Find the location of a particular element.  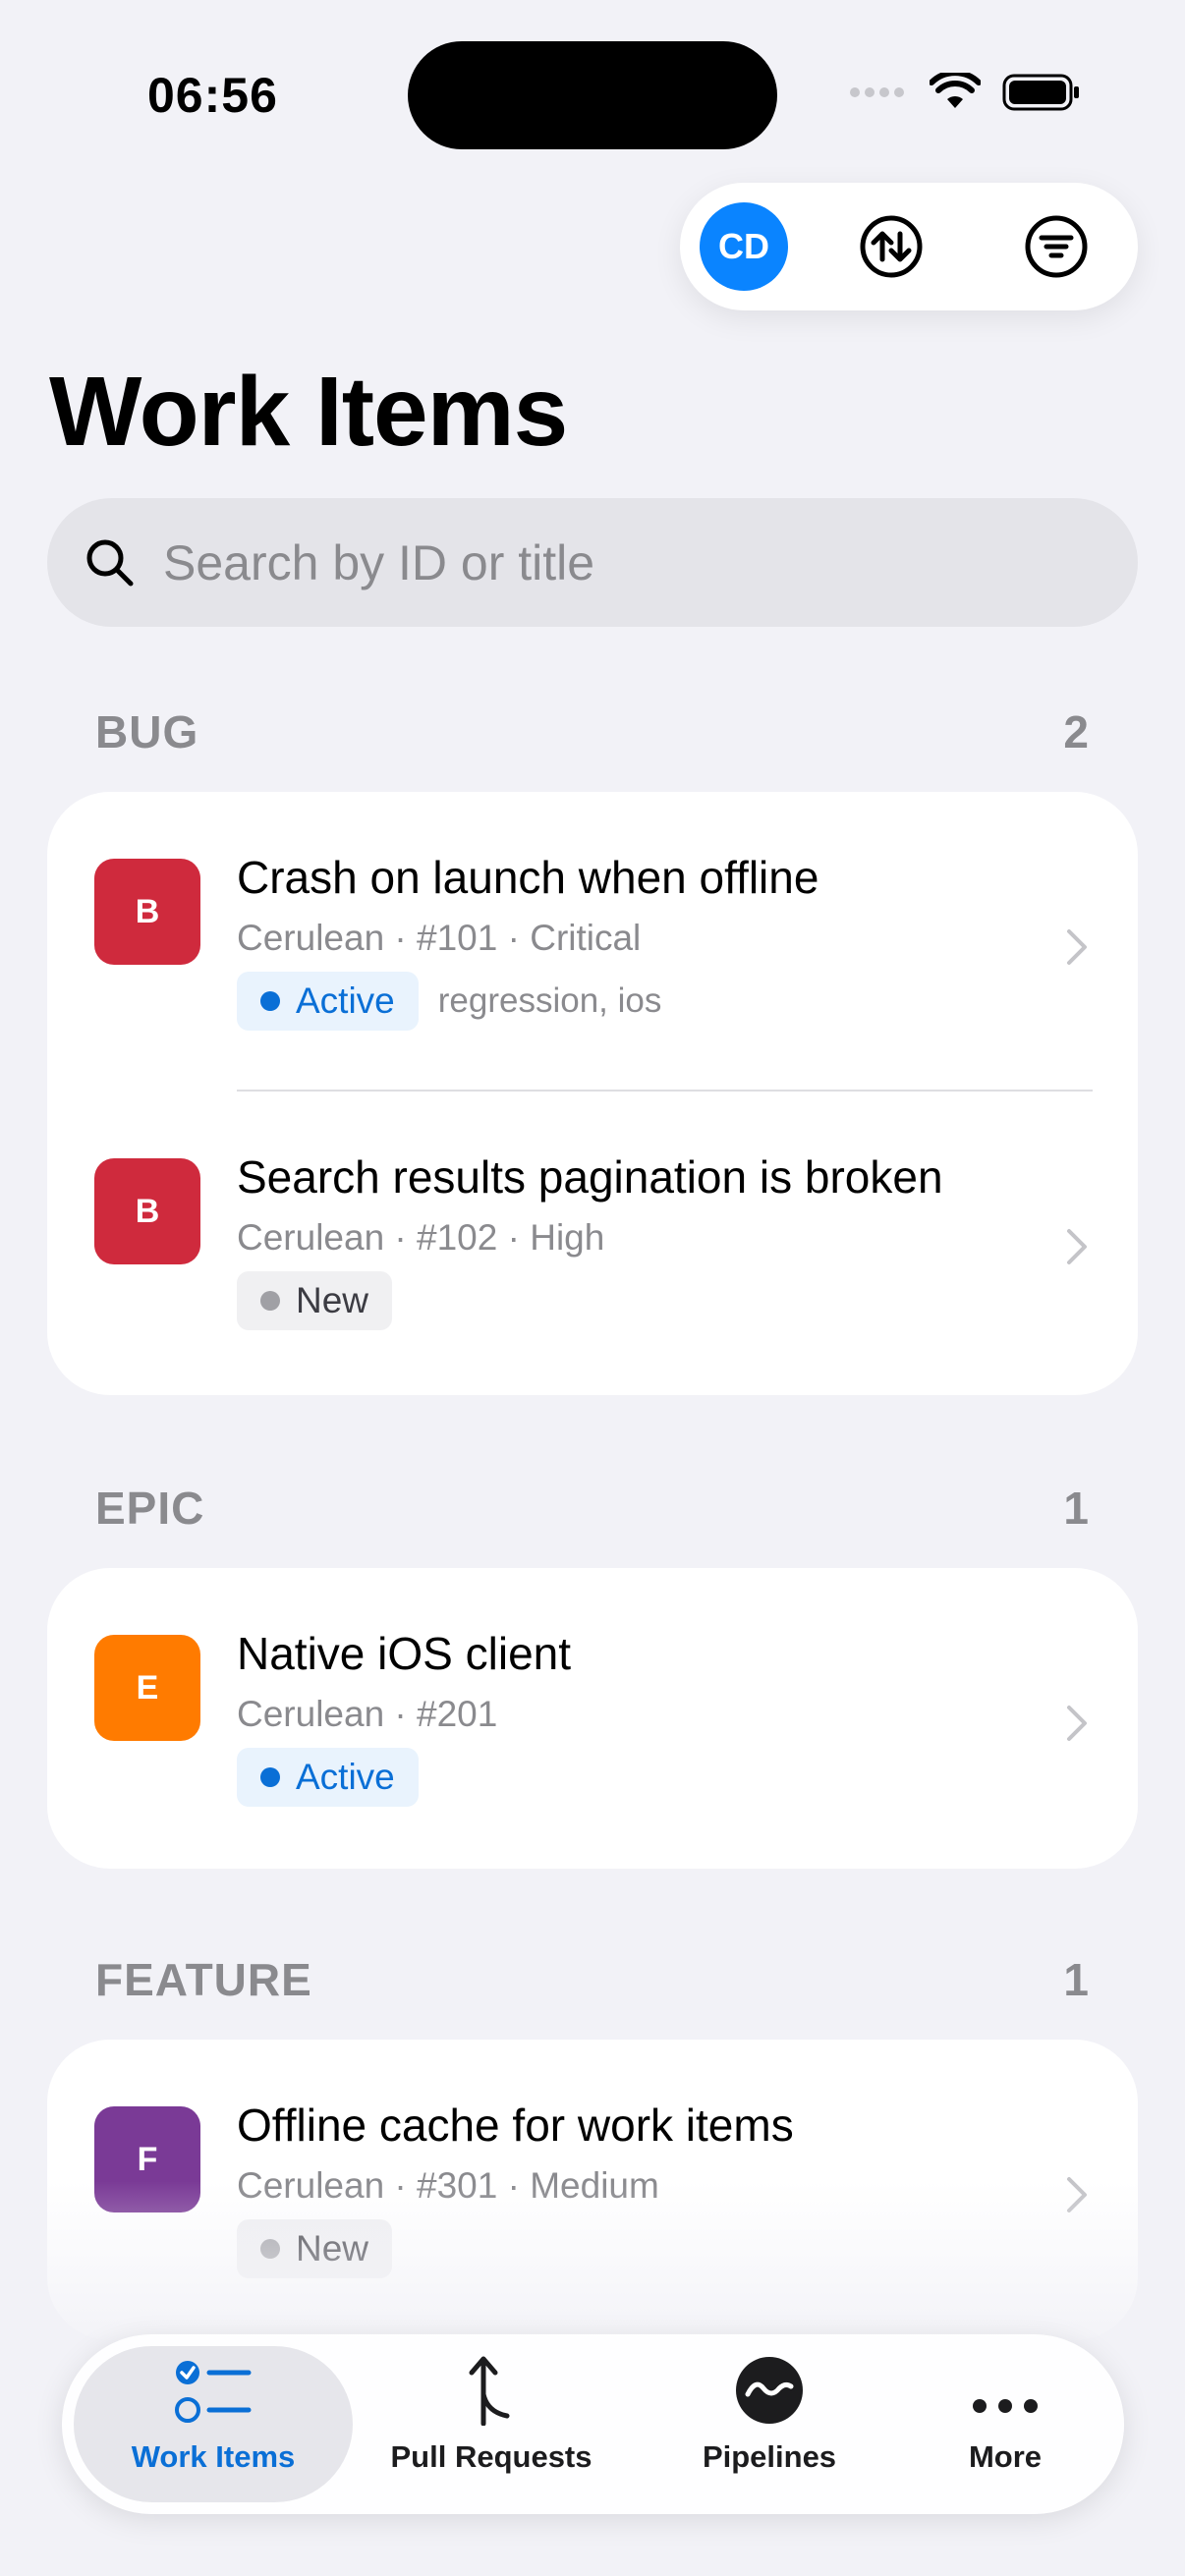

search-bar is located at coordinates (592, 562).